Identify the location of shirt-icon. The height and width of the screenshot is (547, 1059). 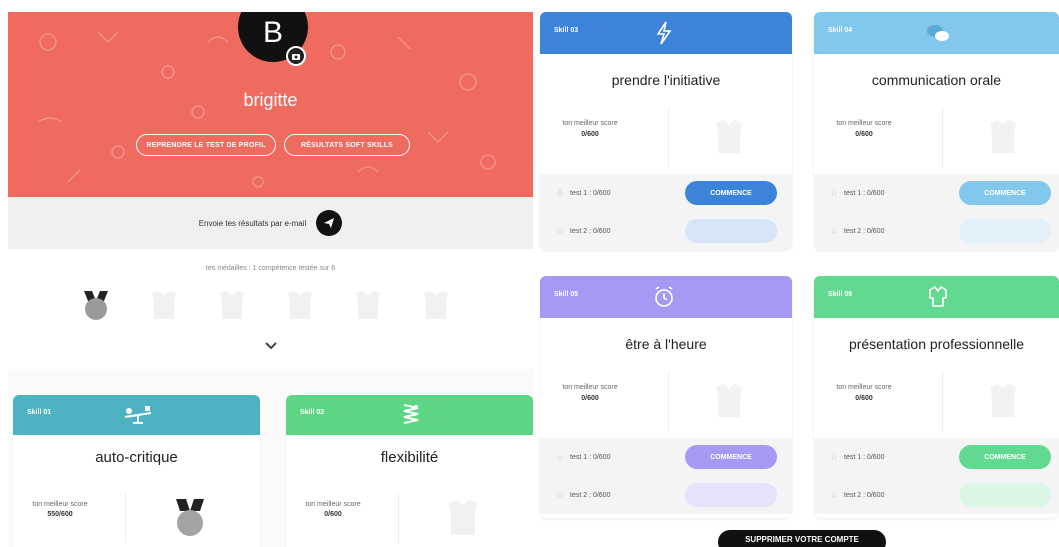
(938, 296).